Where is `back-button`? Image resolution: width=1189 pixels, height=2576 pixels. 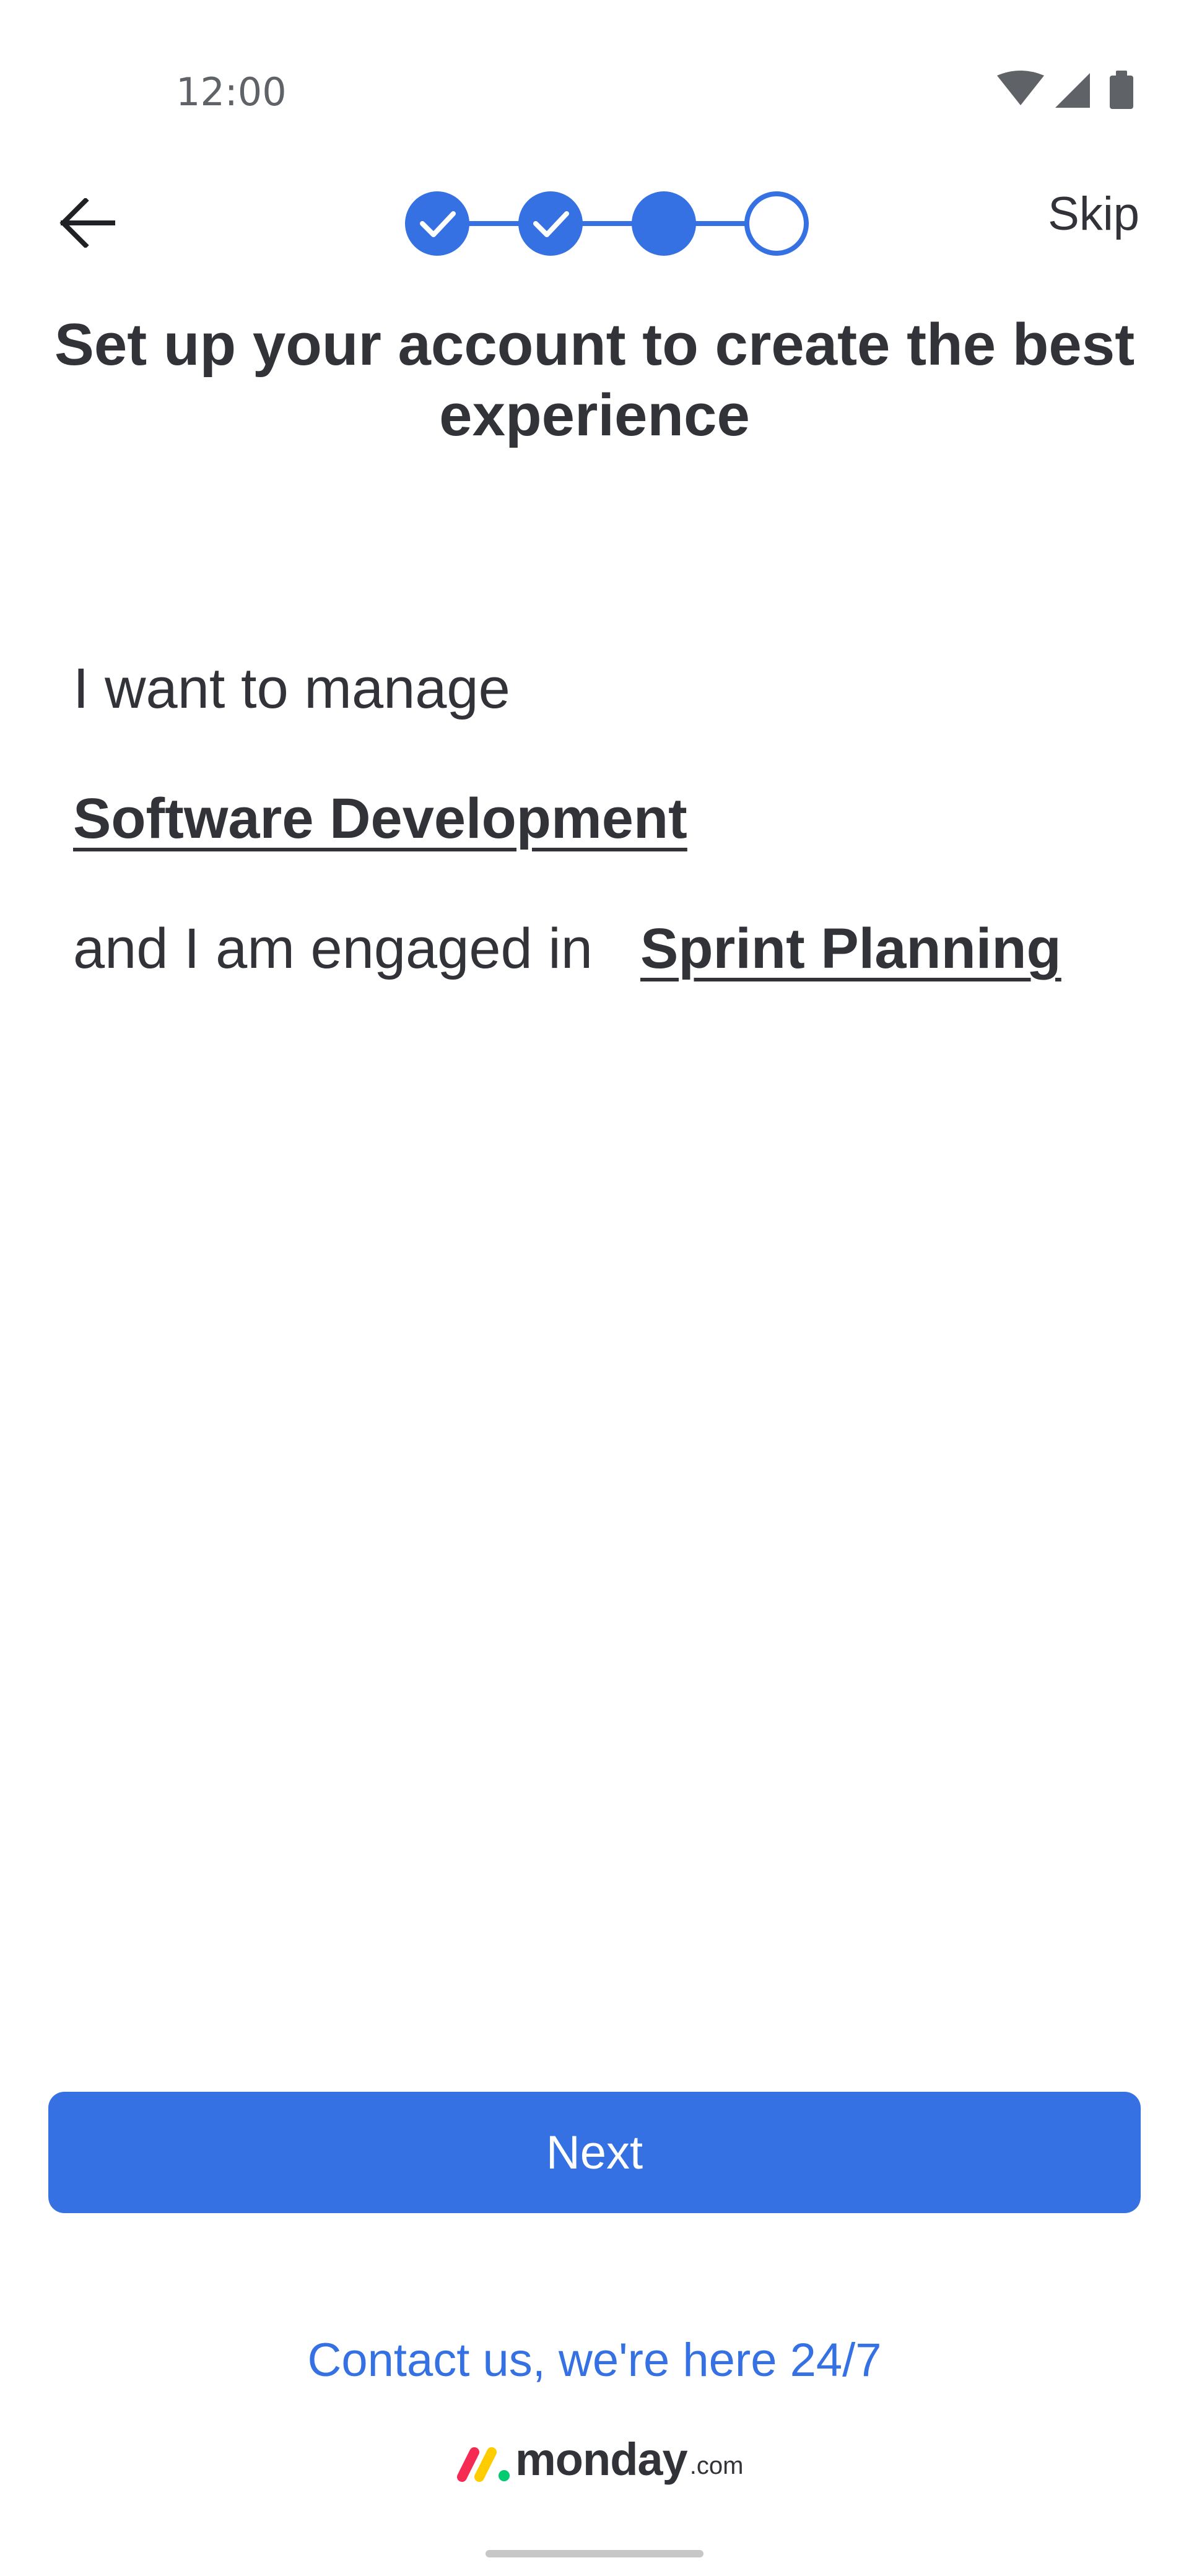 back-button is located at coordinates (87, 223).